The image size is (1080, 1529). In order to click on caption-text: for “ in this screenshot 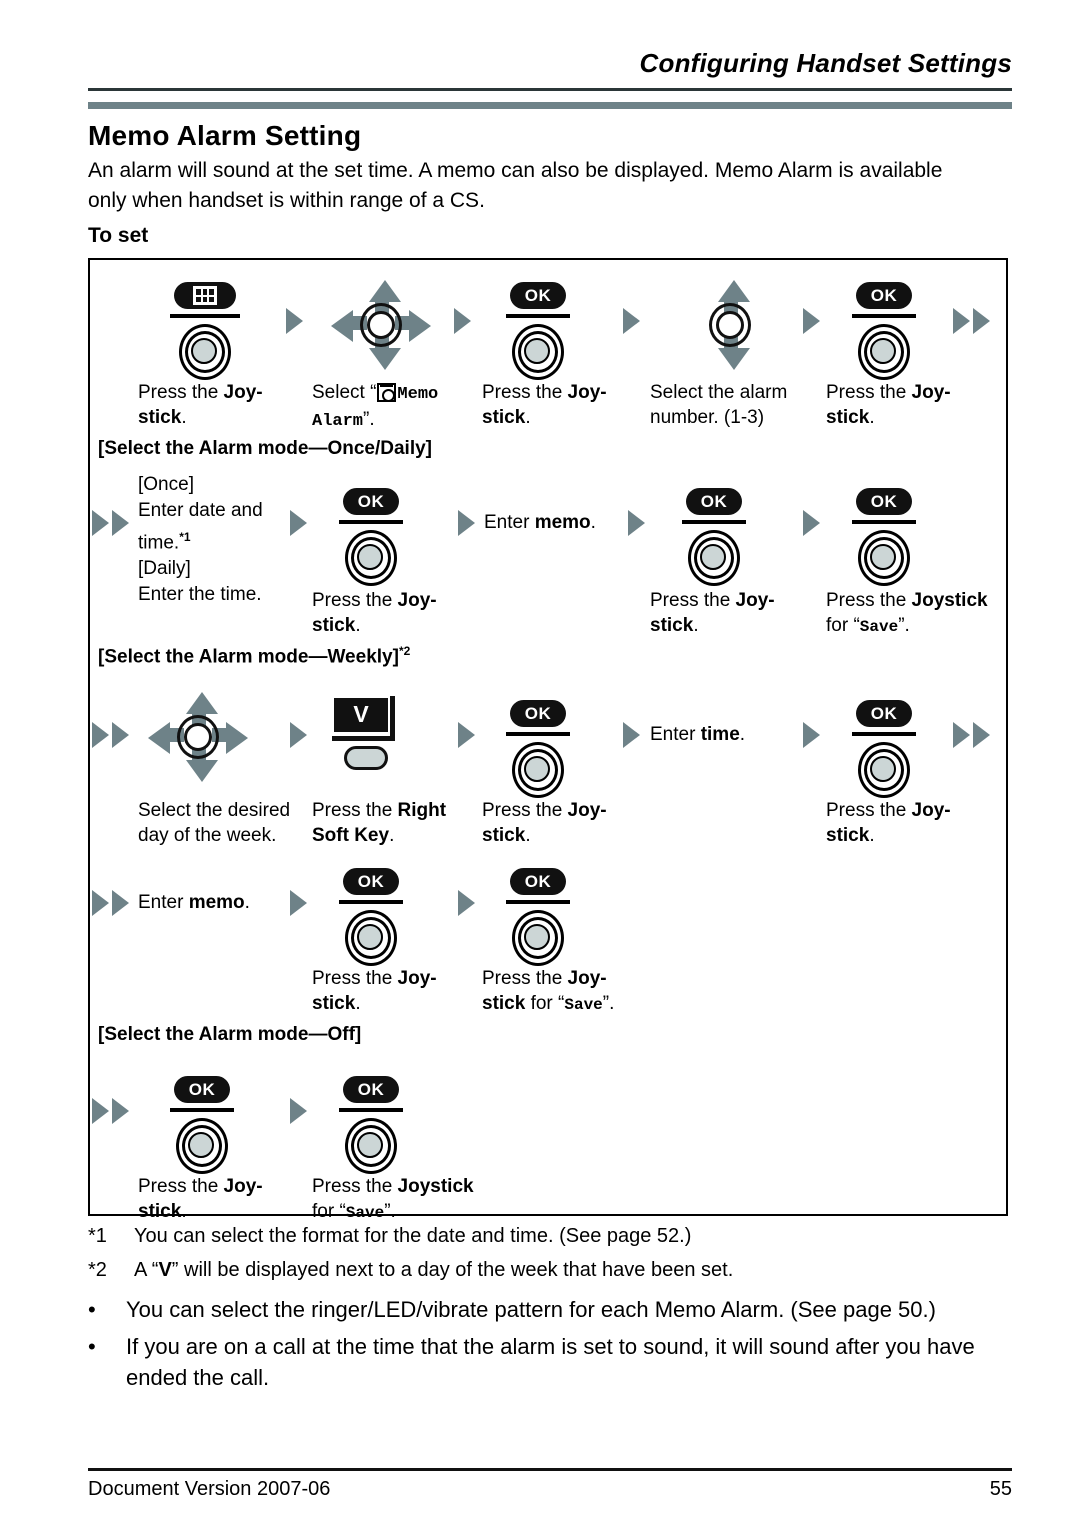, I will do `click(843, 625)`.